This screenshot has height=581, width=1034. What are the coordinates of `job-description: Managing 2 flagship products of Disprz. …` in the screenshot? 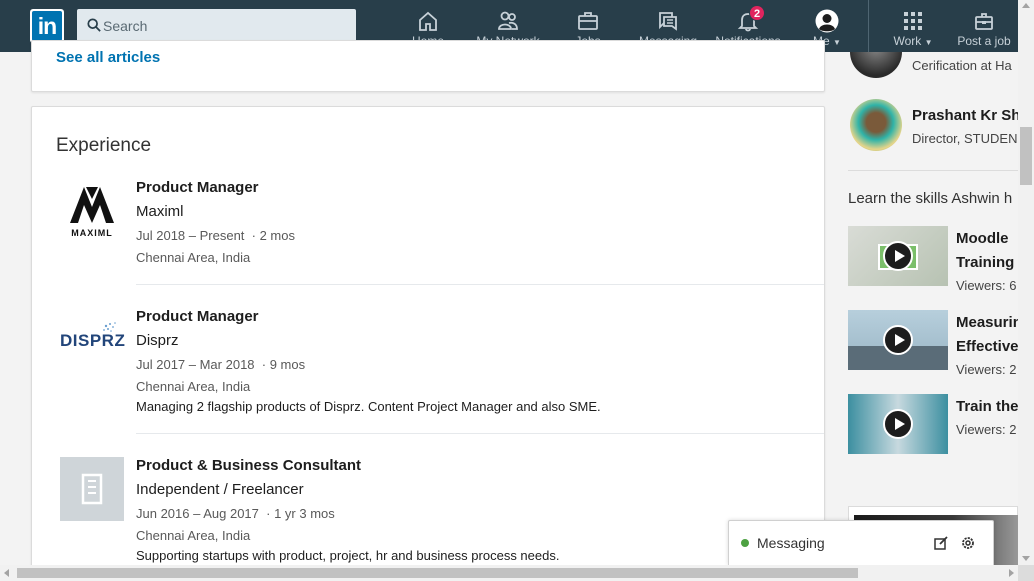 It's located at (368, 406).